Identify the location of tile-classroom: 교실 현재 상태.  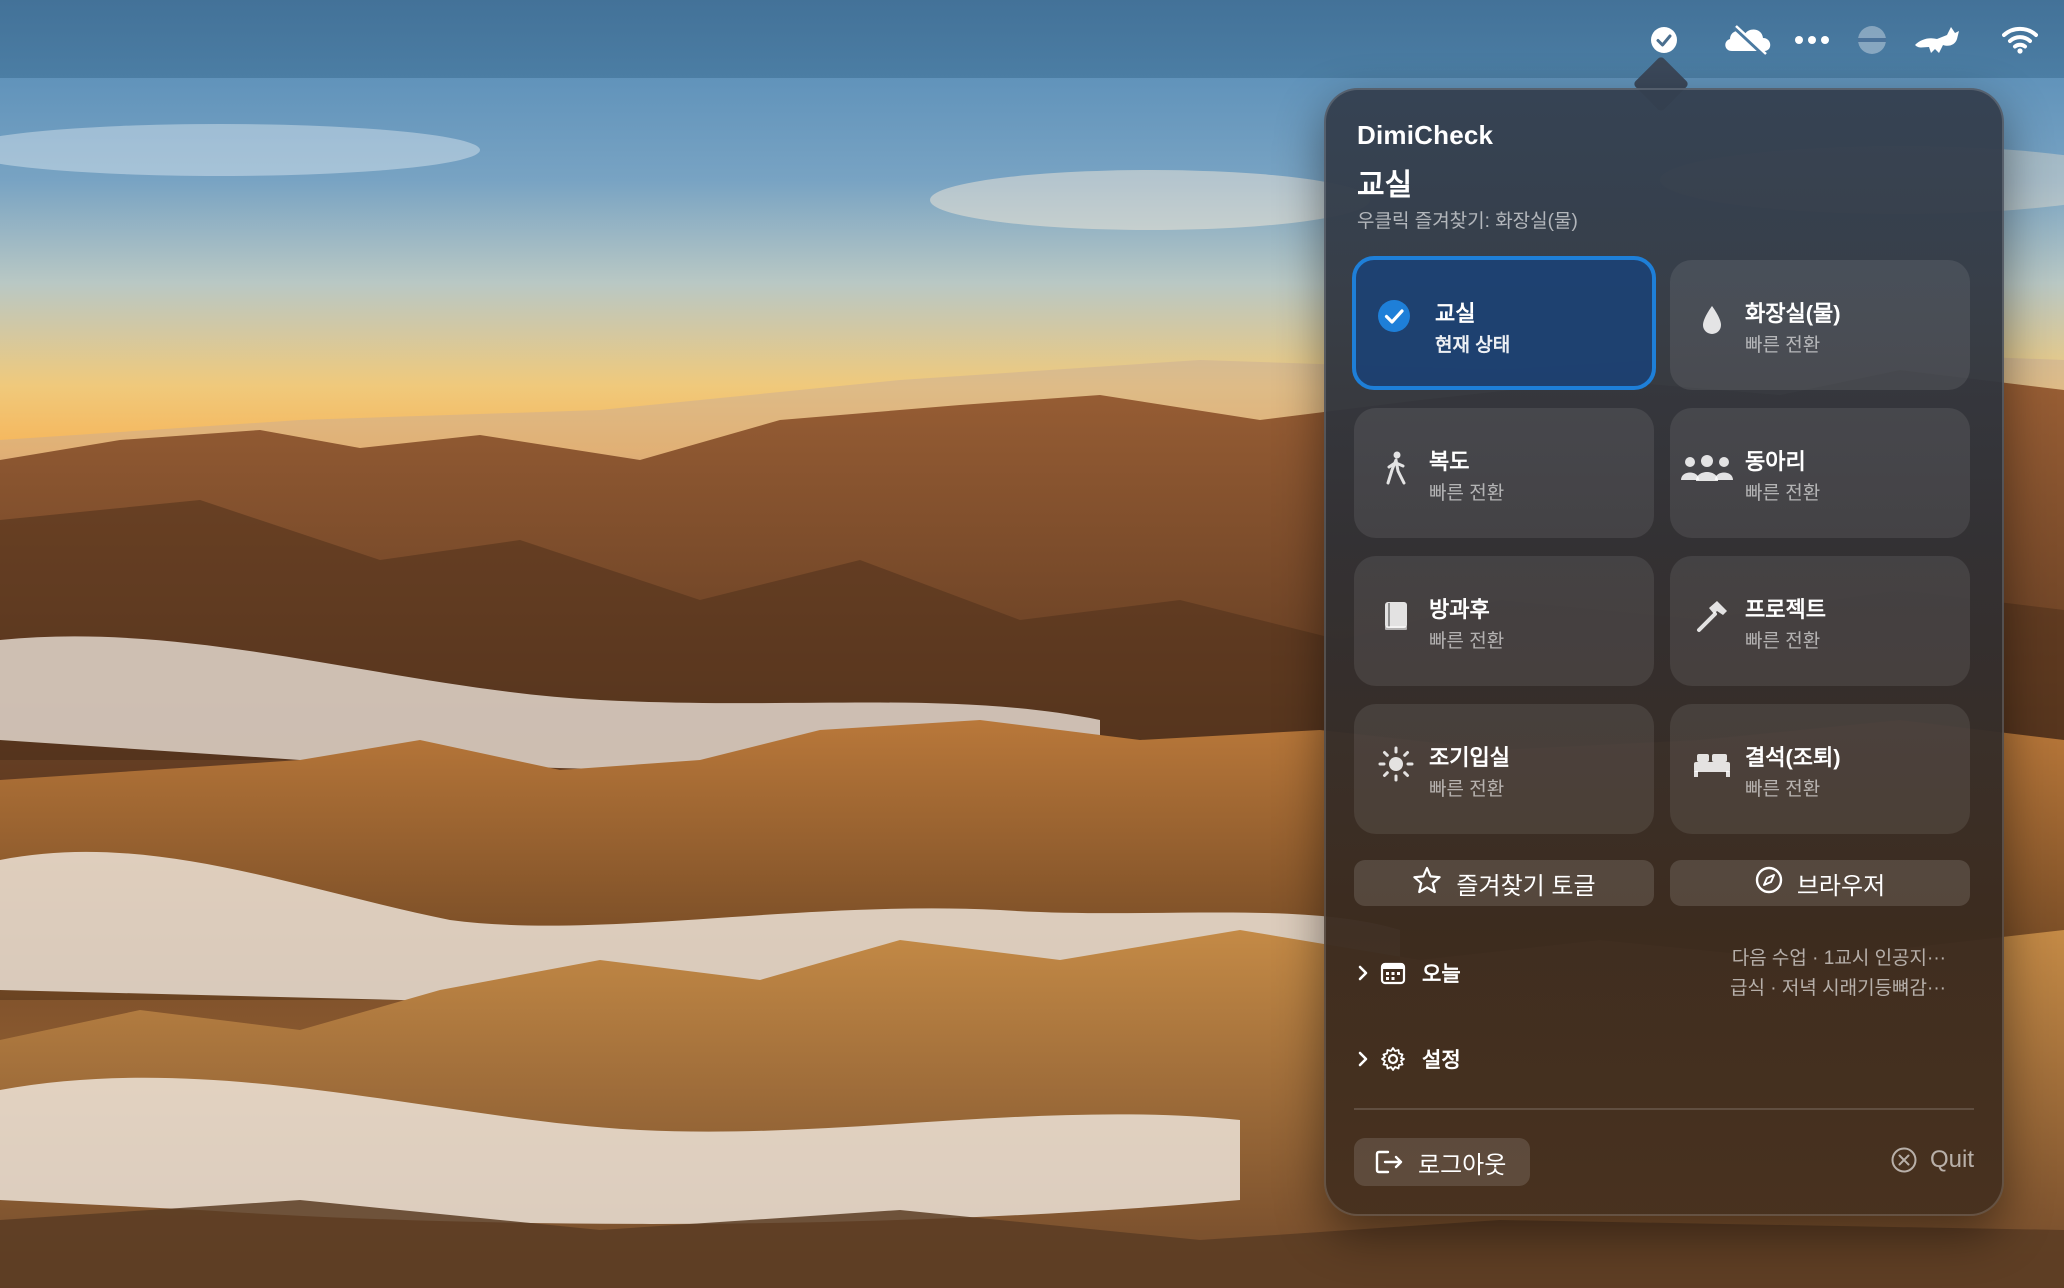
(1504, 323).